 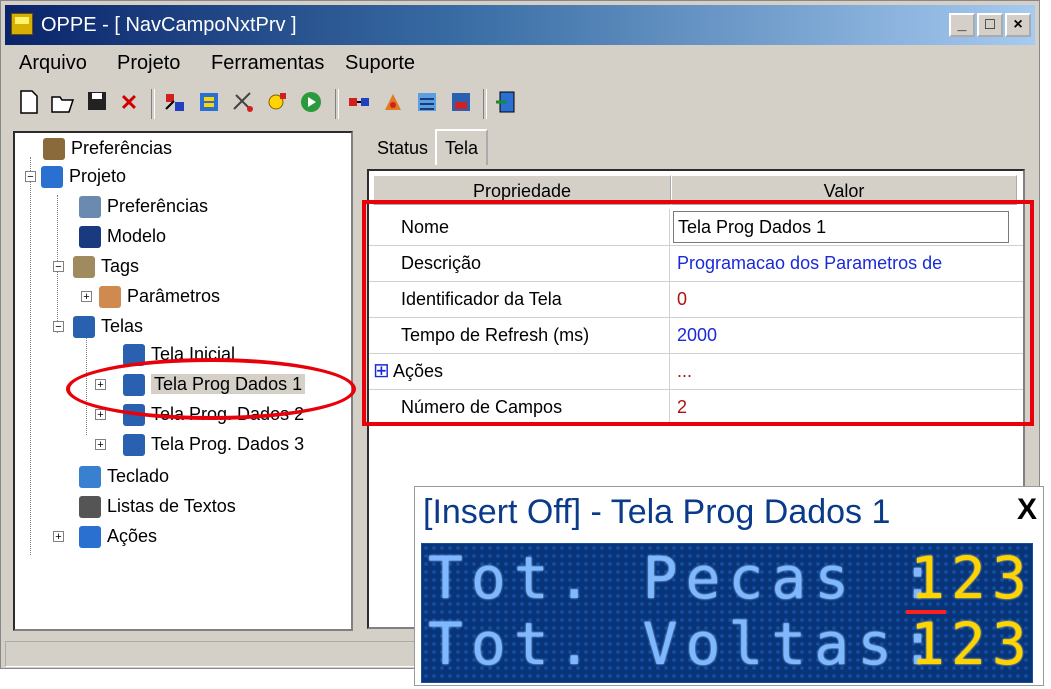 What do you see at coordinates (90, 507) in the screenshot?
I see `text-list-icon` at bounding box center [90, 507].